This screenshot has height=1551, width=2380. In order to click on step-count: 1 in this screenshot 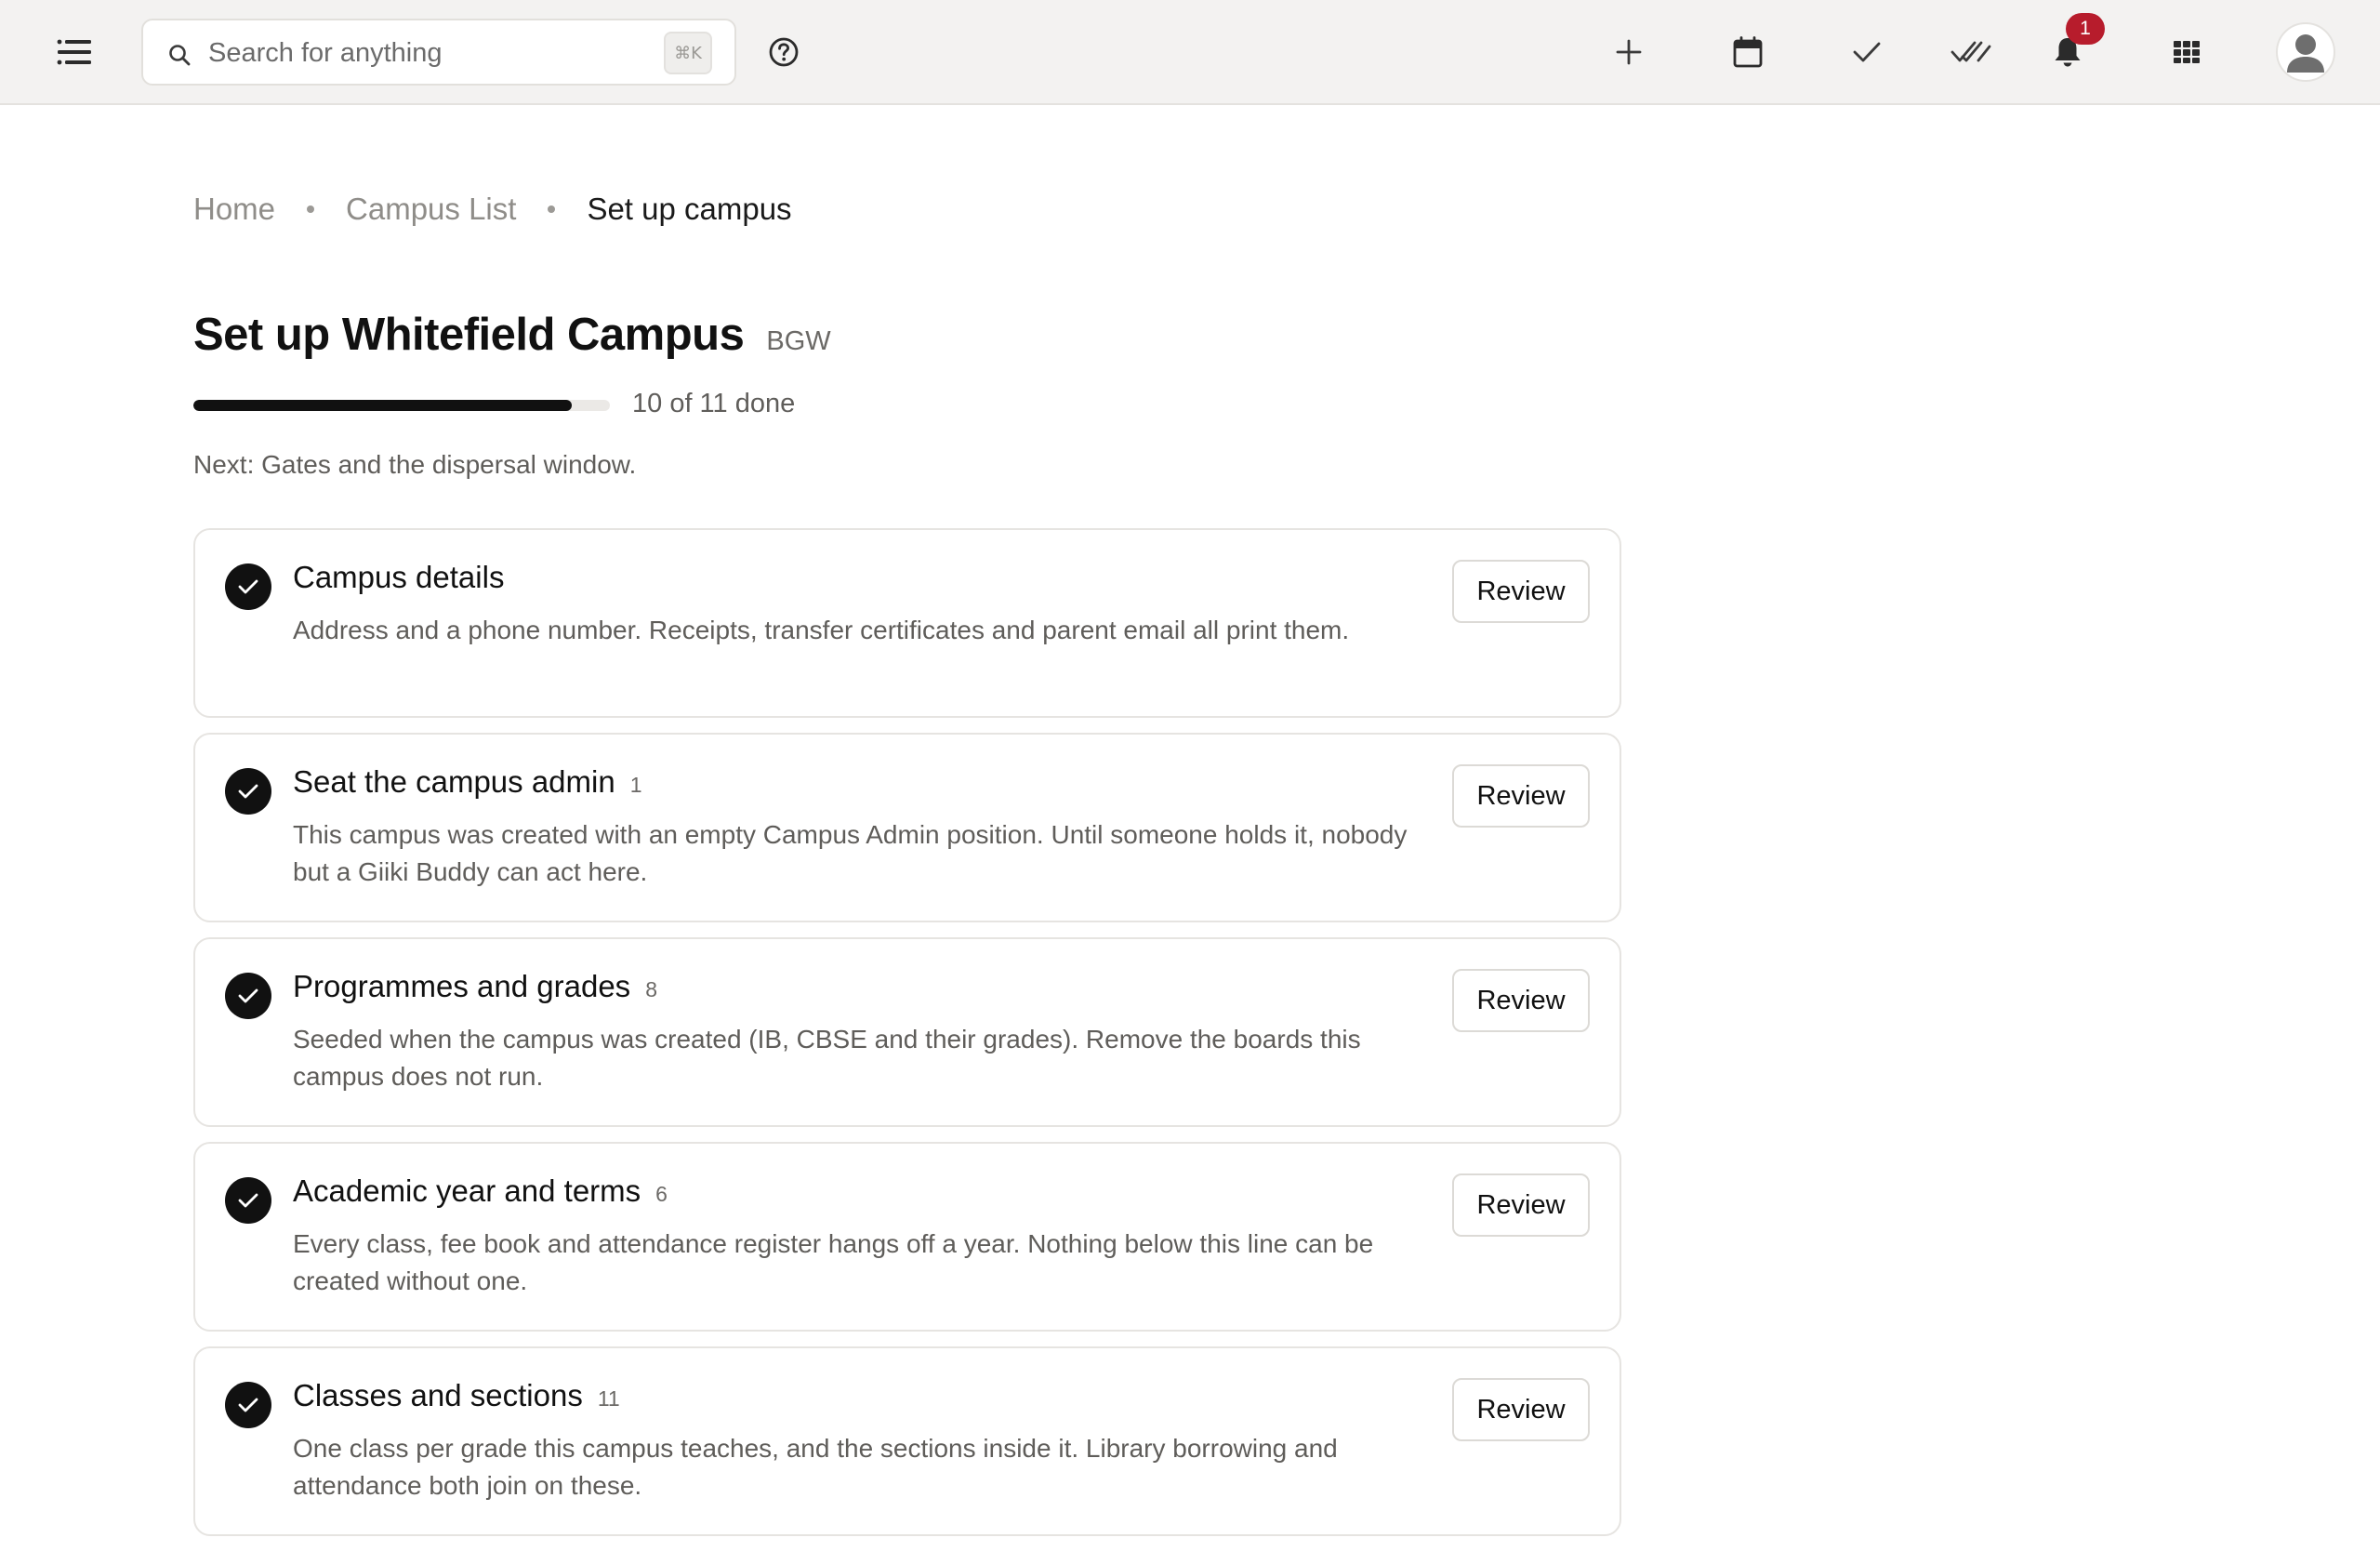, I will do `click(635, 785)`.